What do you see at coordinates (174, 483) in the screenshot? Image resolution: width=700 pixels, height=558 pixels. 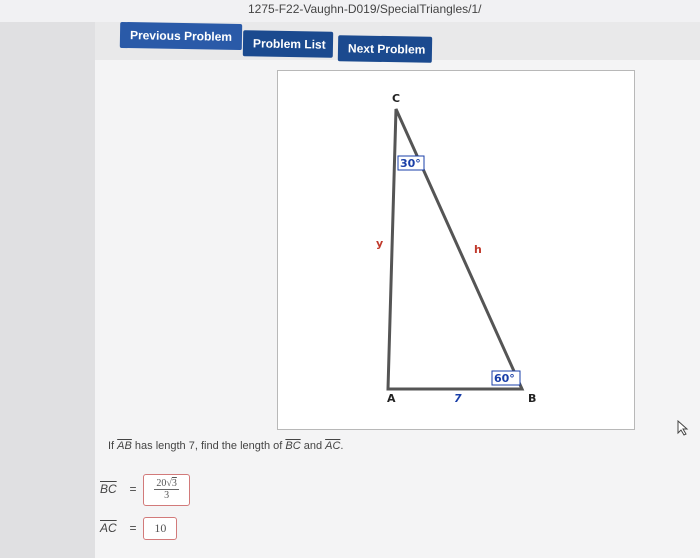 I see `bc-num-radicand: 3` at bounding box center [174, 483].